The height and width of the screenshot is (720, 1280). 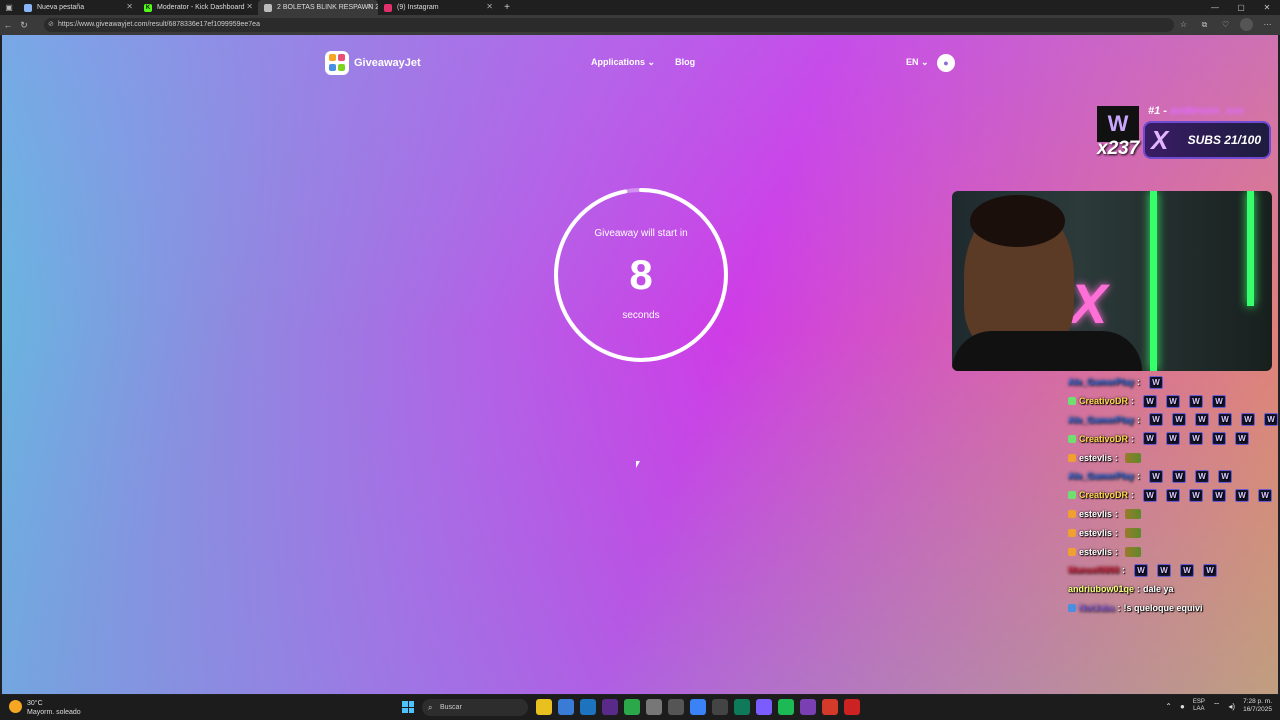 What do you see at coordinates (8, 25) in the screenshot?
I see `back-icon: ←` at bounding box center [8, 25].